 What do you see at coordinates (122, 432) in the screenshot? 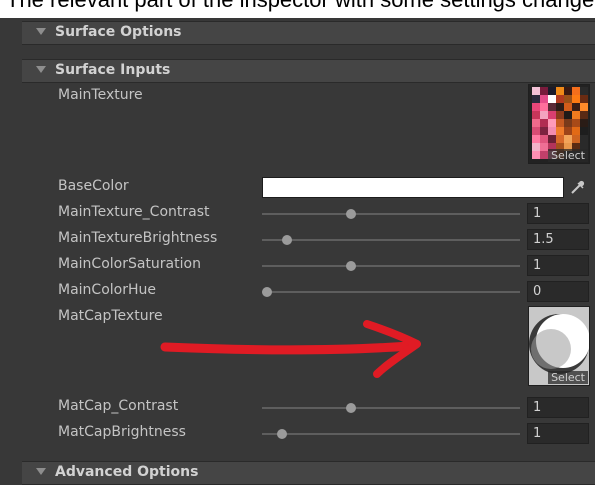
I see `matcap-brightness-label: MatCapBrightness` at bounding box center [122, 432].